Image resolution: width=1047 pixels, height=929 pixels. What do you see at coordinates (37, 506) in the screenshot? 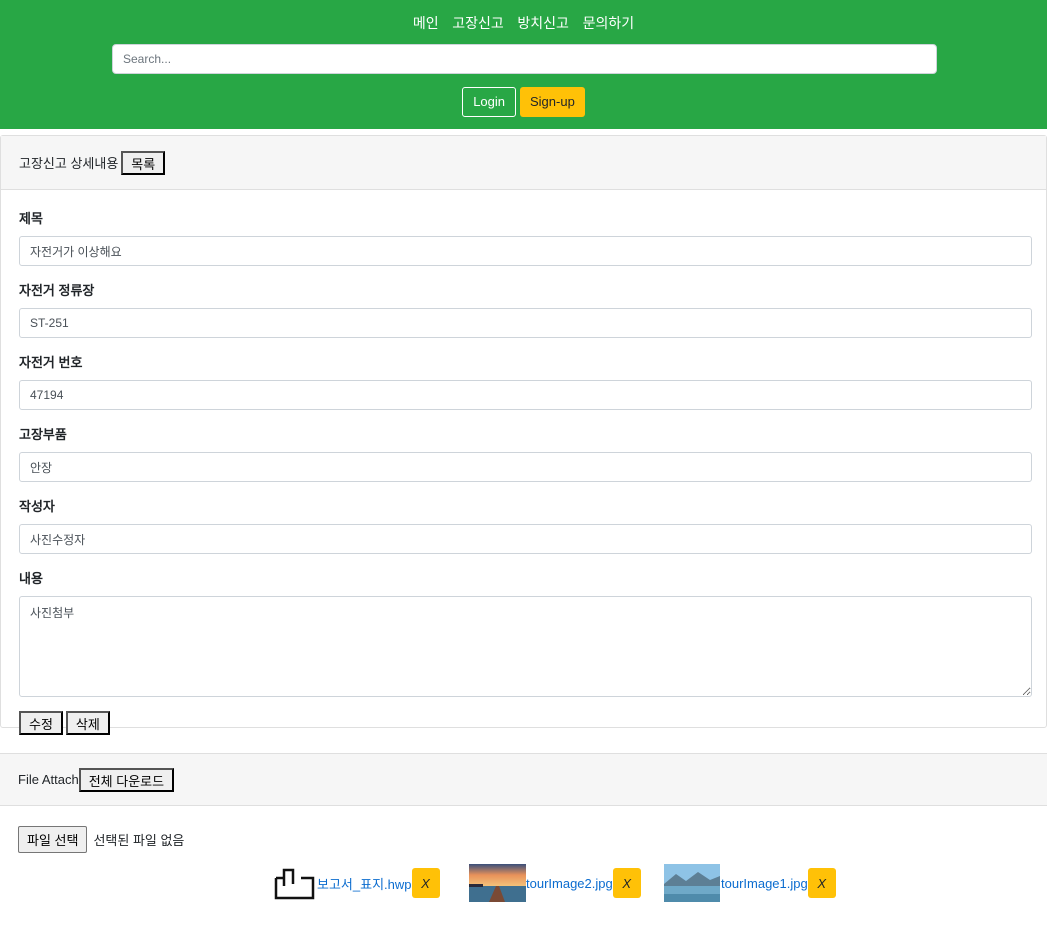
I see `author-label: 작성자` at bounding box center [37, 506].